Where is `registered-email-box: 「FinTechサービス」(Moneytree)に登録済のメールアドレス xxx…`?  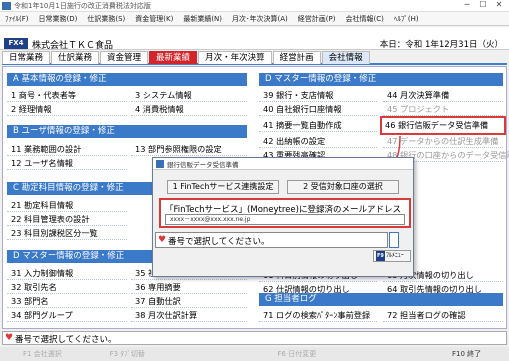
registered-email-box: 「FinTechサービス」(Moneytree)に登録済のメールアドレス xxx… is located at coordinates (285, 213).